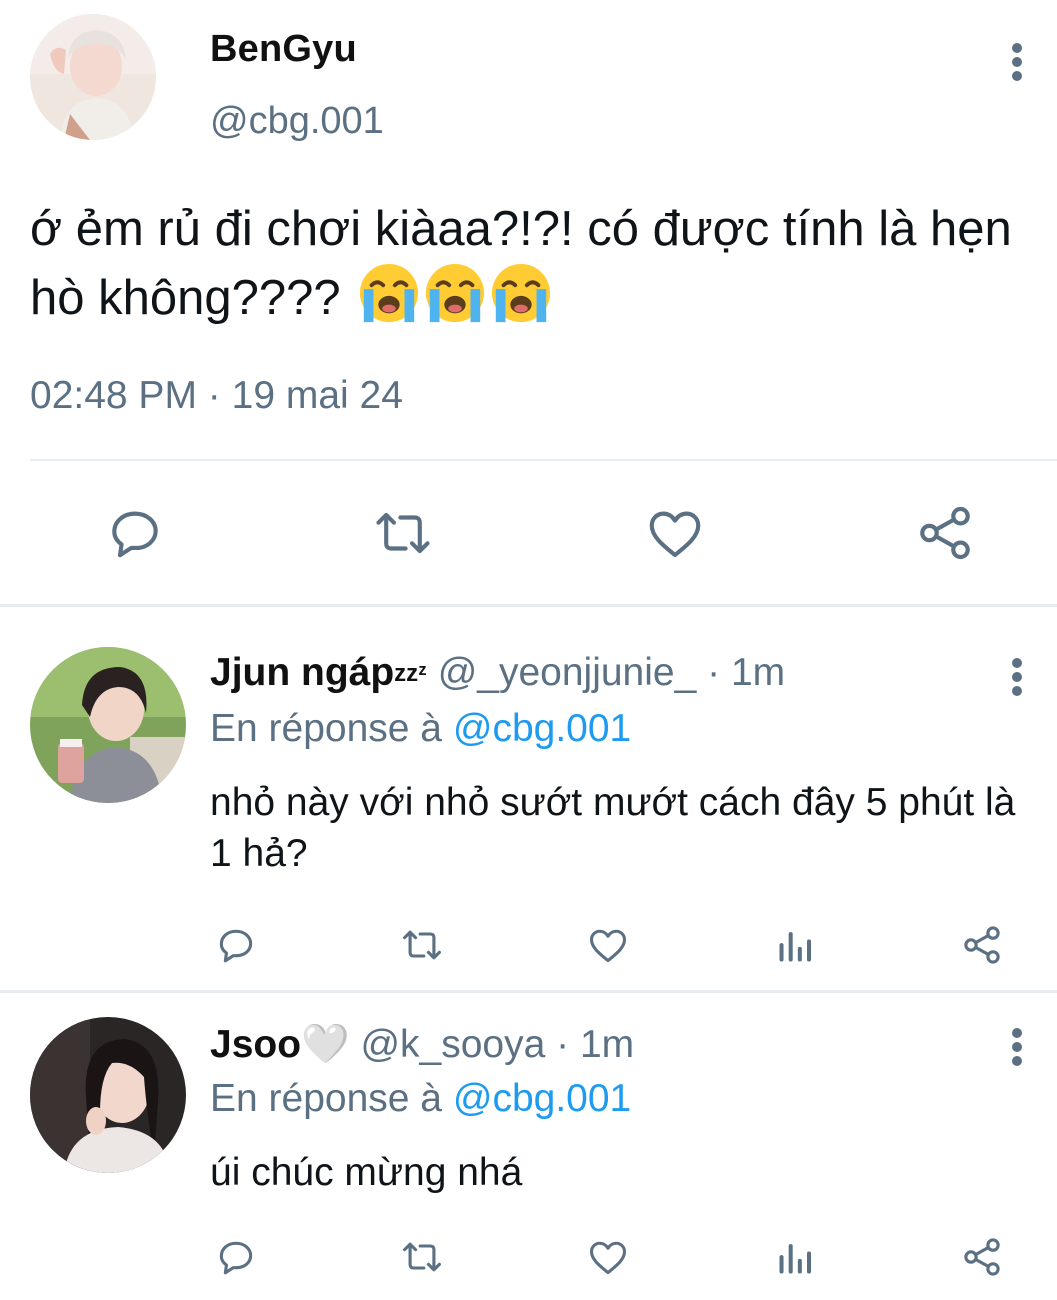  Describe the element at coordinates (317, 395) in the screenshot. I see `tweet-date: 19 mai 24` at that location.